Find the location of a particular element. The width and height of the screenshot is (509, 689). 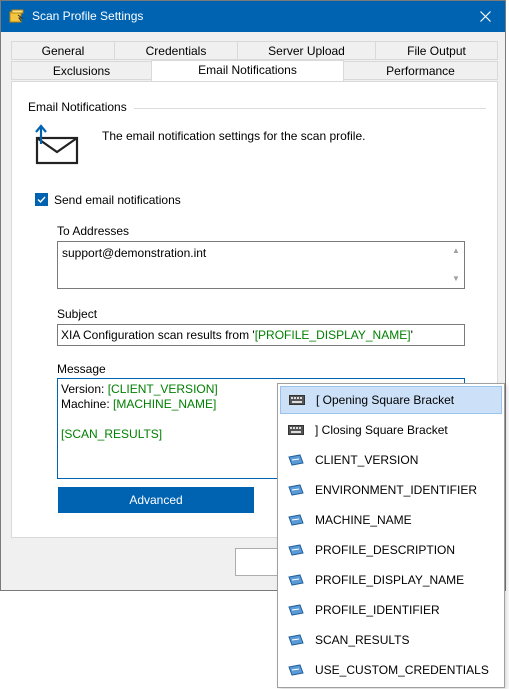

title-bar: Scan Profile Settings is located at coordinates (253, 16).